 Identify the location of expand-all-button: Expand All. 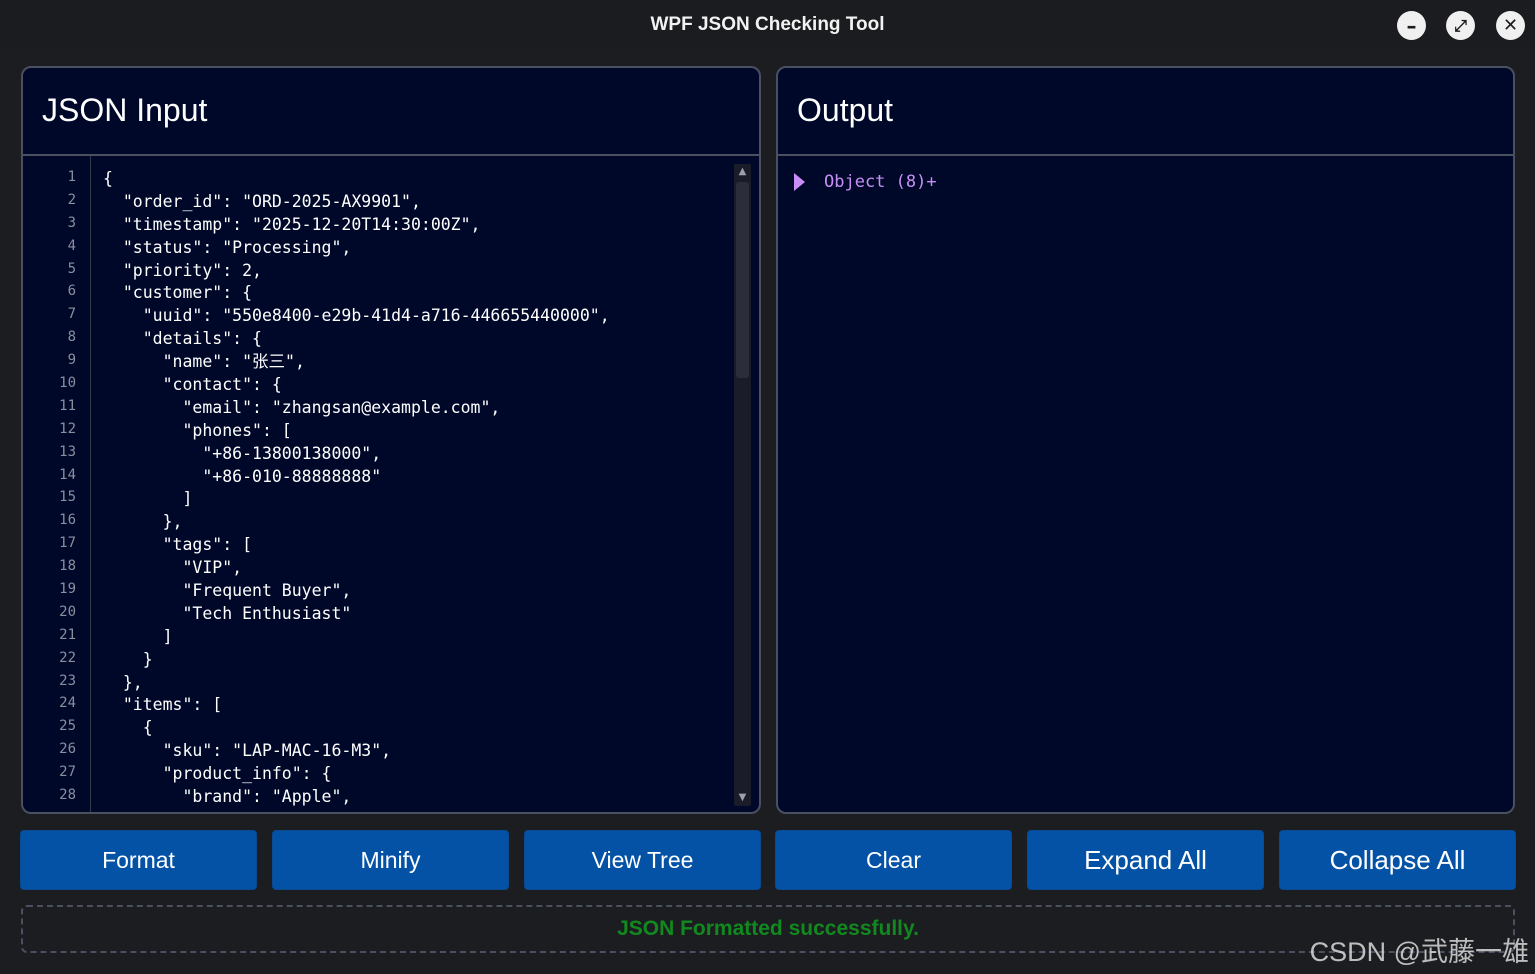
(1145, 860).